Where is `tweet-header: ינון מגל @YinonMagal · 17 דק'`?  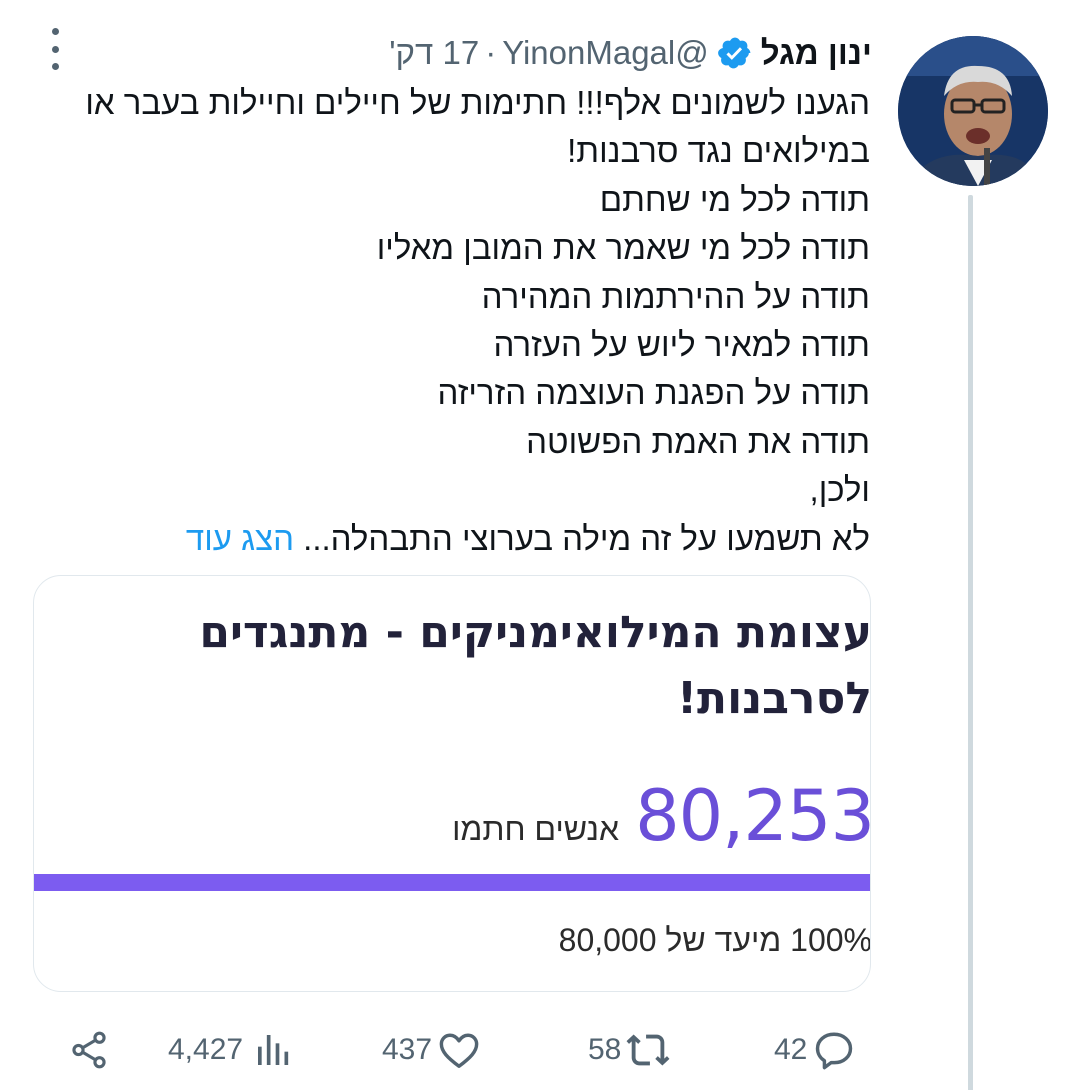
tweet-header: ינון מגל @YinonMagal · 17 דק' is located at coordinates (630, 53).